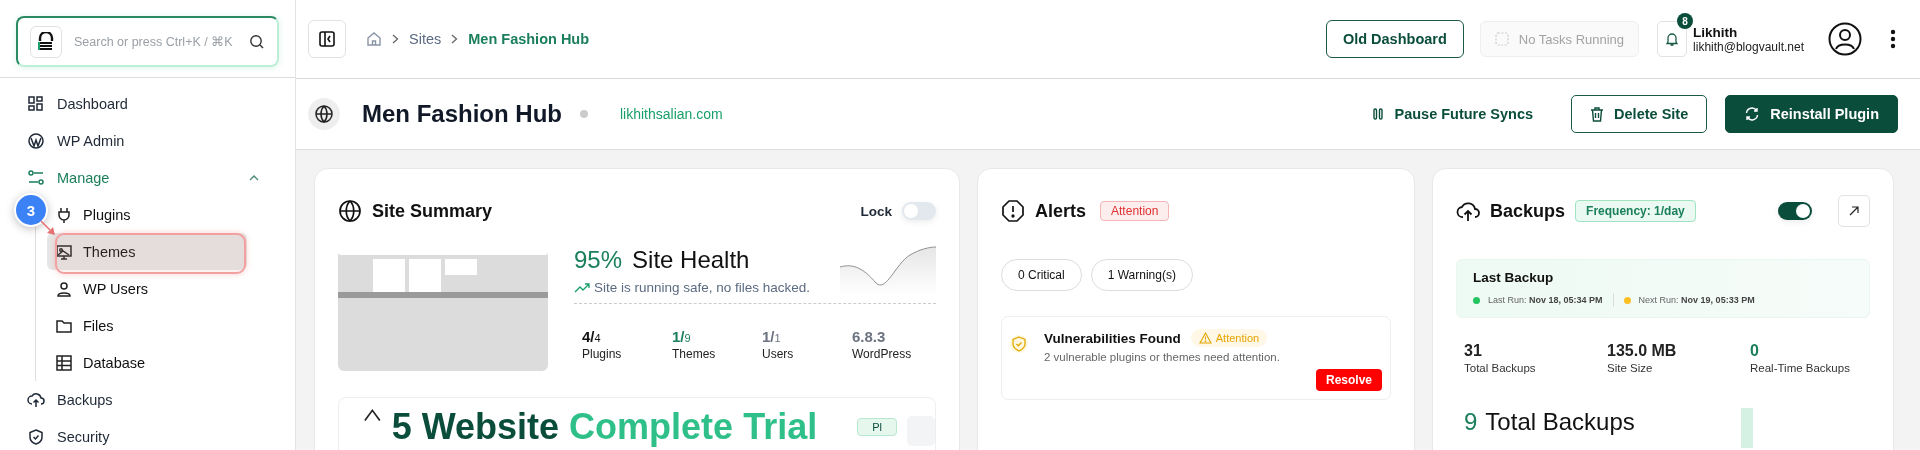 Image resolution: width=1920 pixels, height=450 pixels. I want to click on logo-icon, so click(46, 41).